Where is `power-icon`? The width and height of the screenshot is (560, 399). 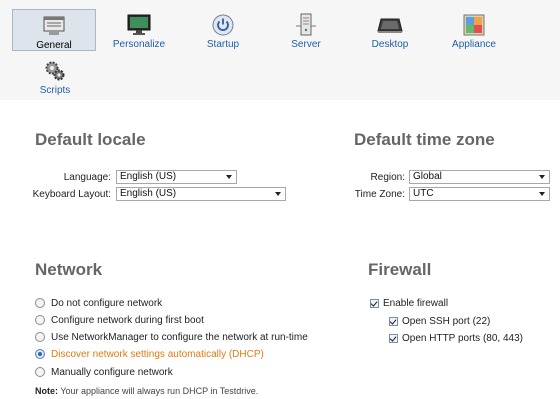 power-icon is located at coordinates (223, 25).